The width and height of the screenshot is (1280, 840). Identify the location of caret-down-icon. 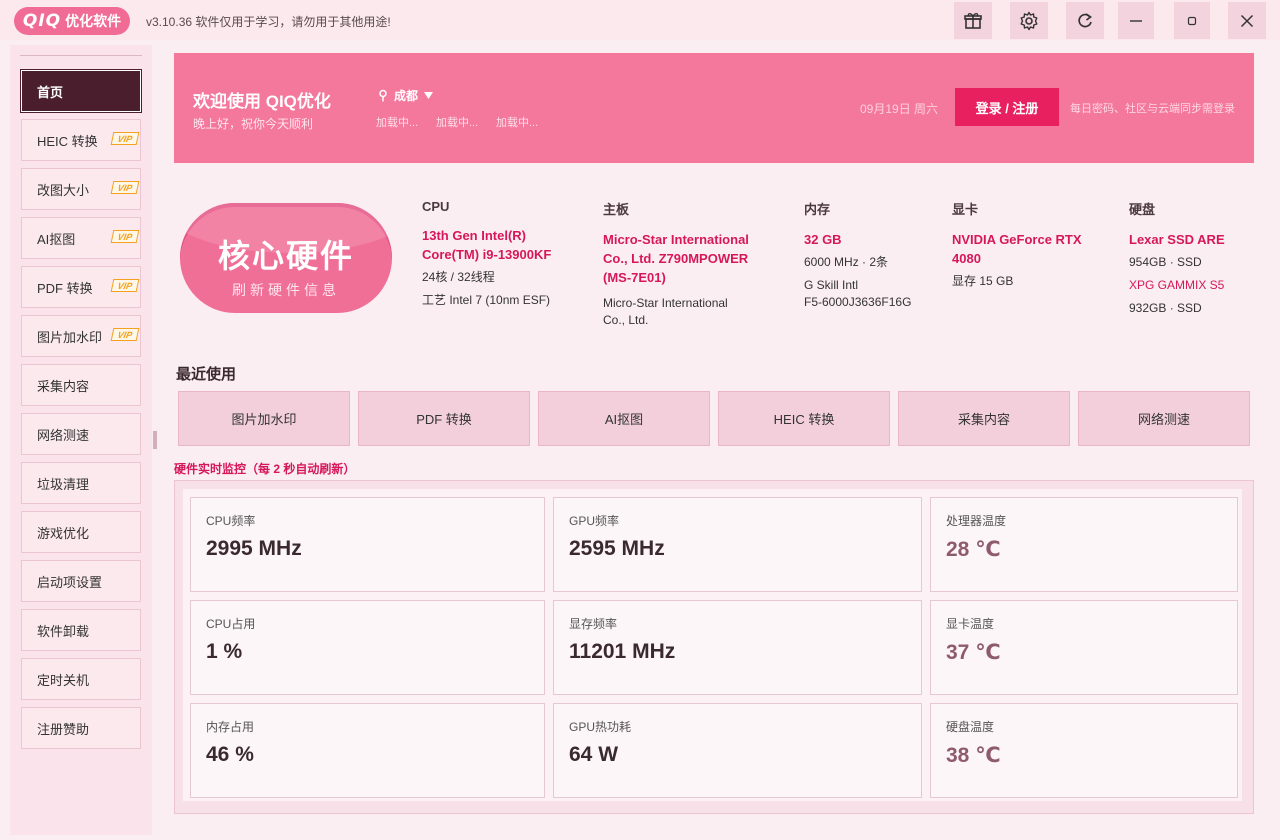
(429, 95).